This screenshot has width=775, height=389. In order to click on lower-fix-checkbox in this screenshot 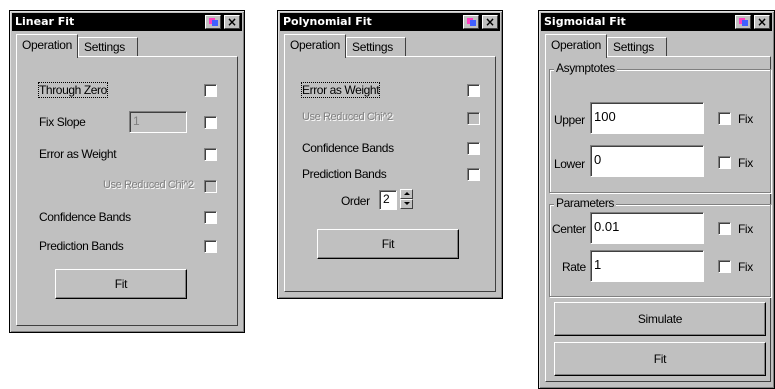, I will do `click(724, 162)`.